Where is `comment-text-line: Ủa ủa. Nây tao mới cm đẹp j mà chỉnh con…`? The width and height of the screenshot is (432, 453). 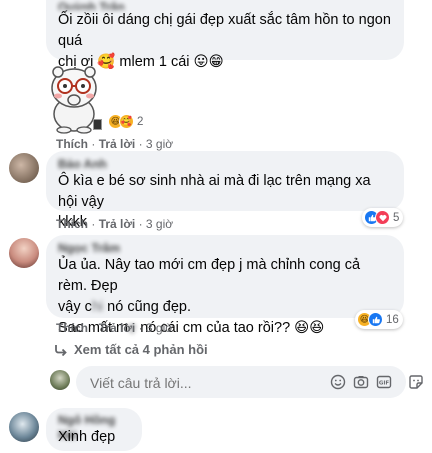
comment-text-line: Ủa ủa. Nây tao mới cm đẹp j mà chỉnh con… is located at coordinates (209, 275).